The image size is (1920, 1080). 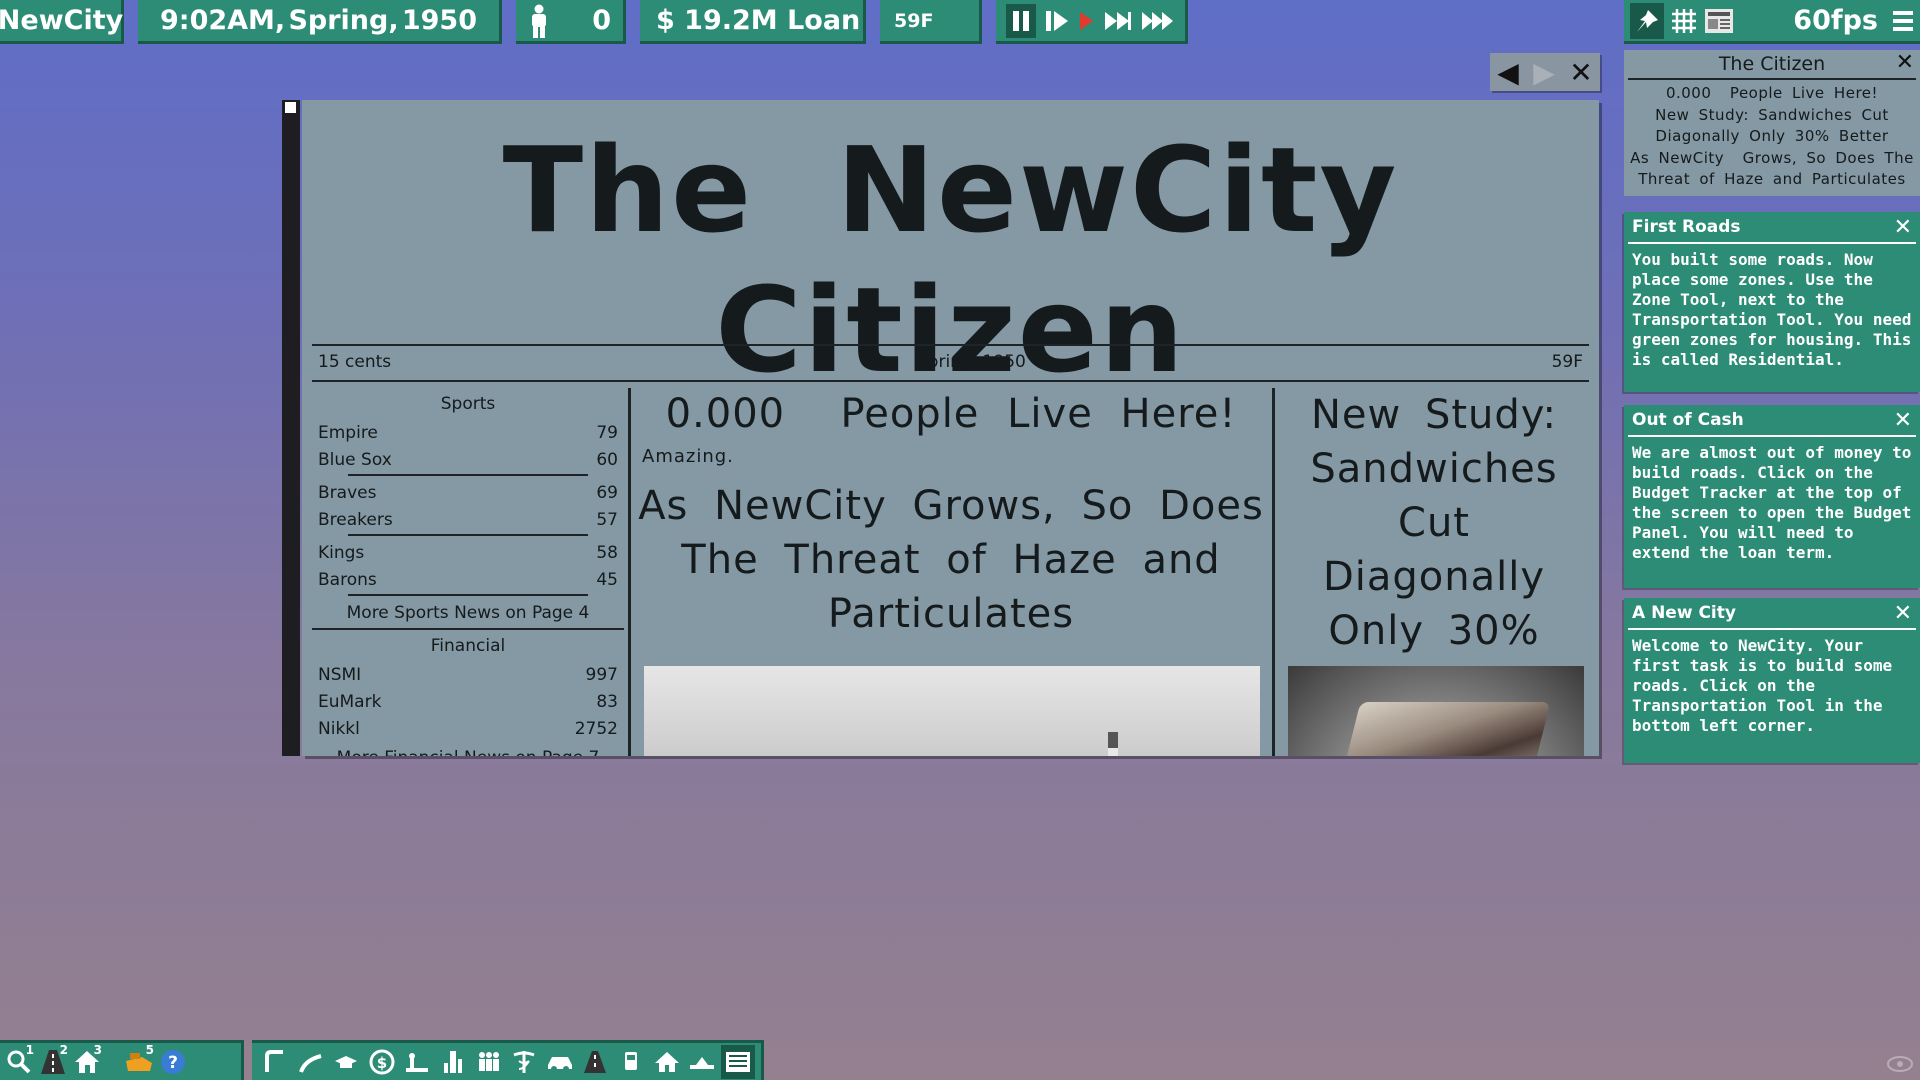 What do you see at coordinates (950, 381) in the screenshot?
I see `dateline-rule` at bounding box center [950, 381].